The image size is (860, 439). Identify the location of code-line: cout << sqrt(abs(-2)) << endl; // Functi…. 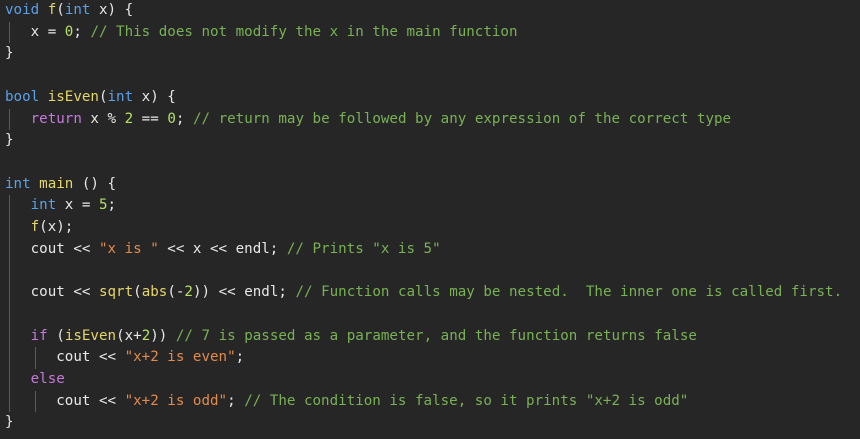
(424, 293).